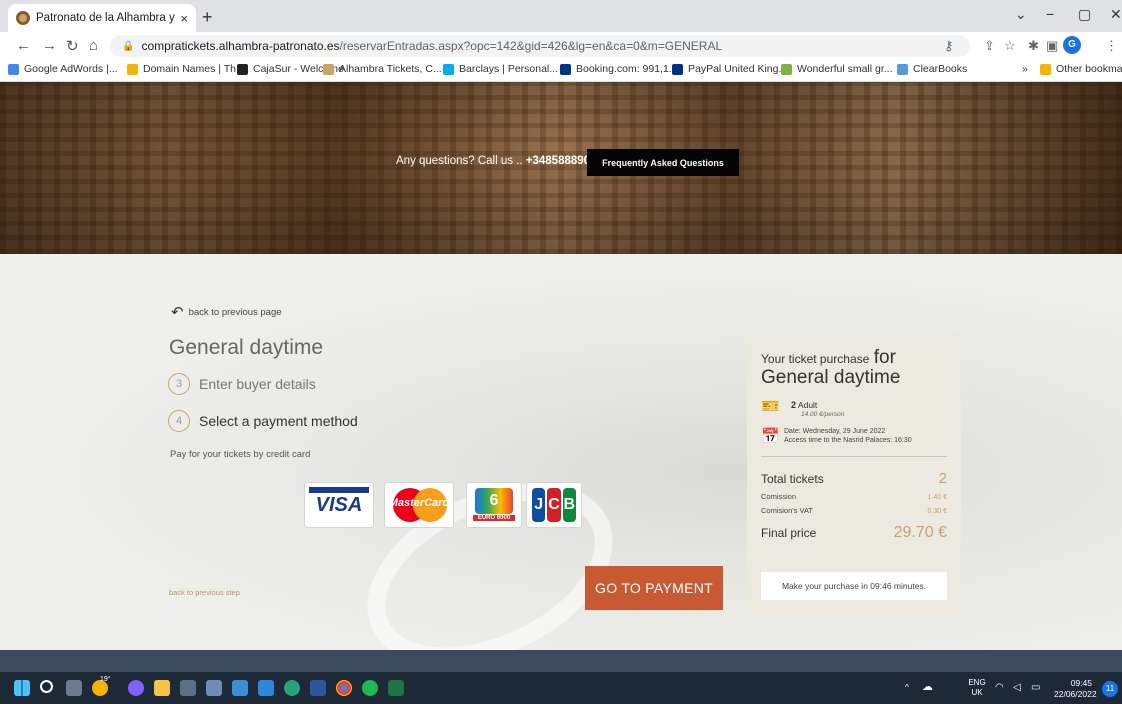  I want to click on mastercard-option: MasterCard, so click(419, 505).